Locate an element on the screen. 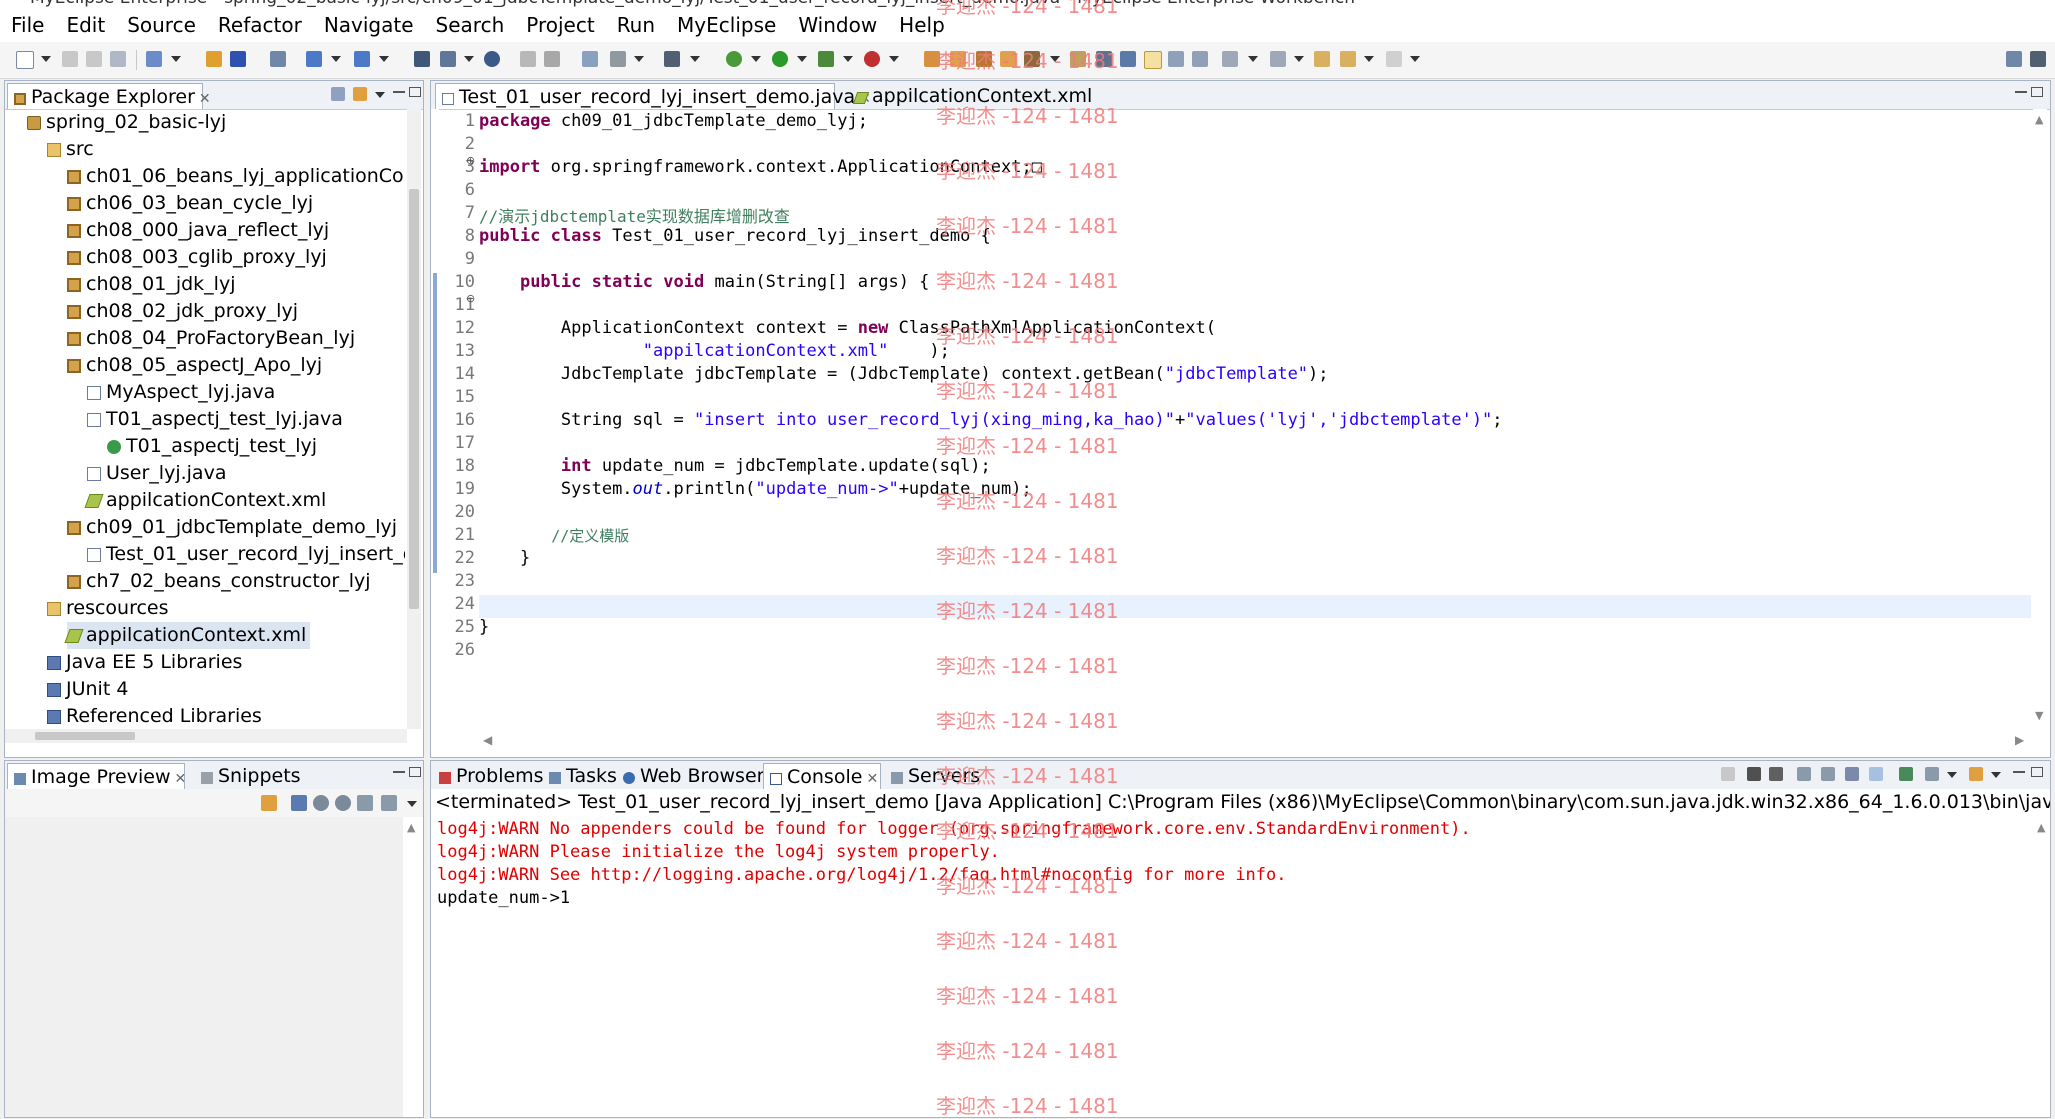  menu-source: Source is located at coordinates (161, 25).